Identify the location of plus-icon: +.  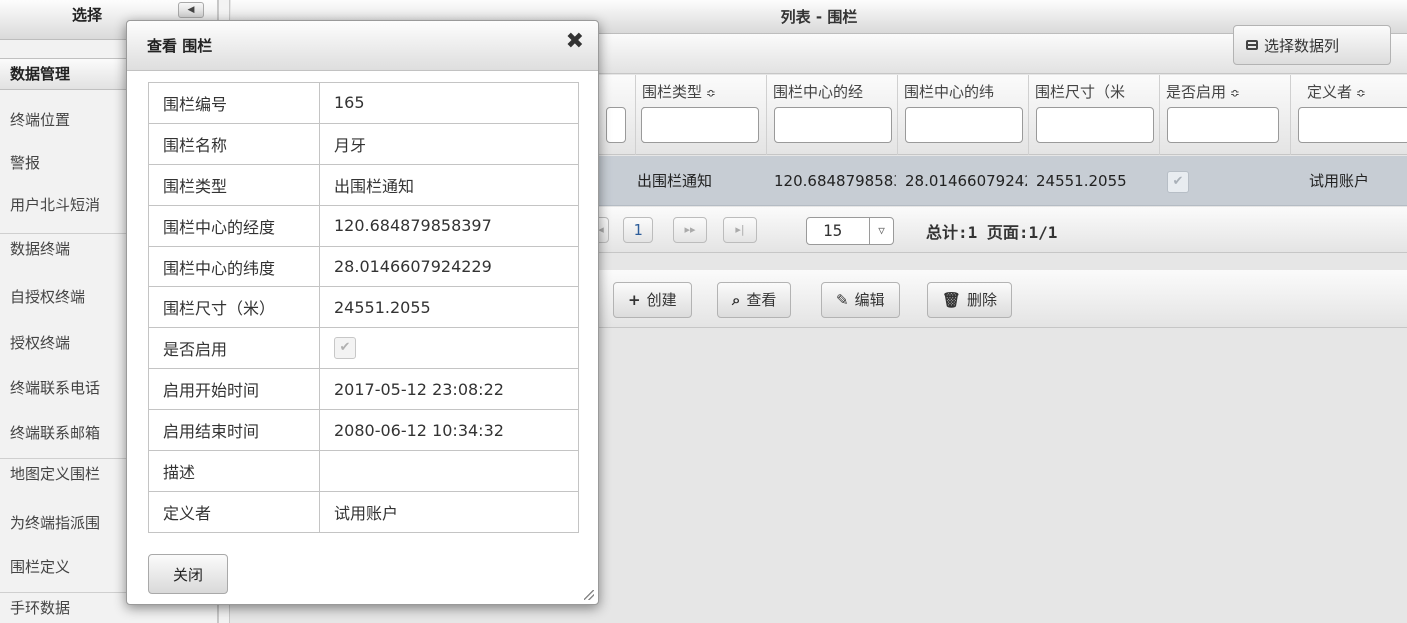
(634, 300).